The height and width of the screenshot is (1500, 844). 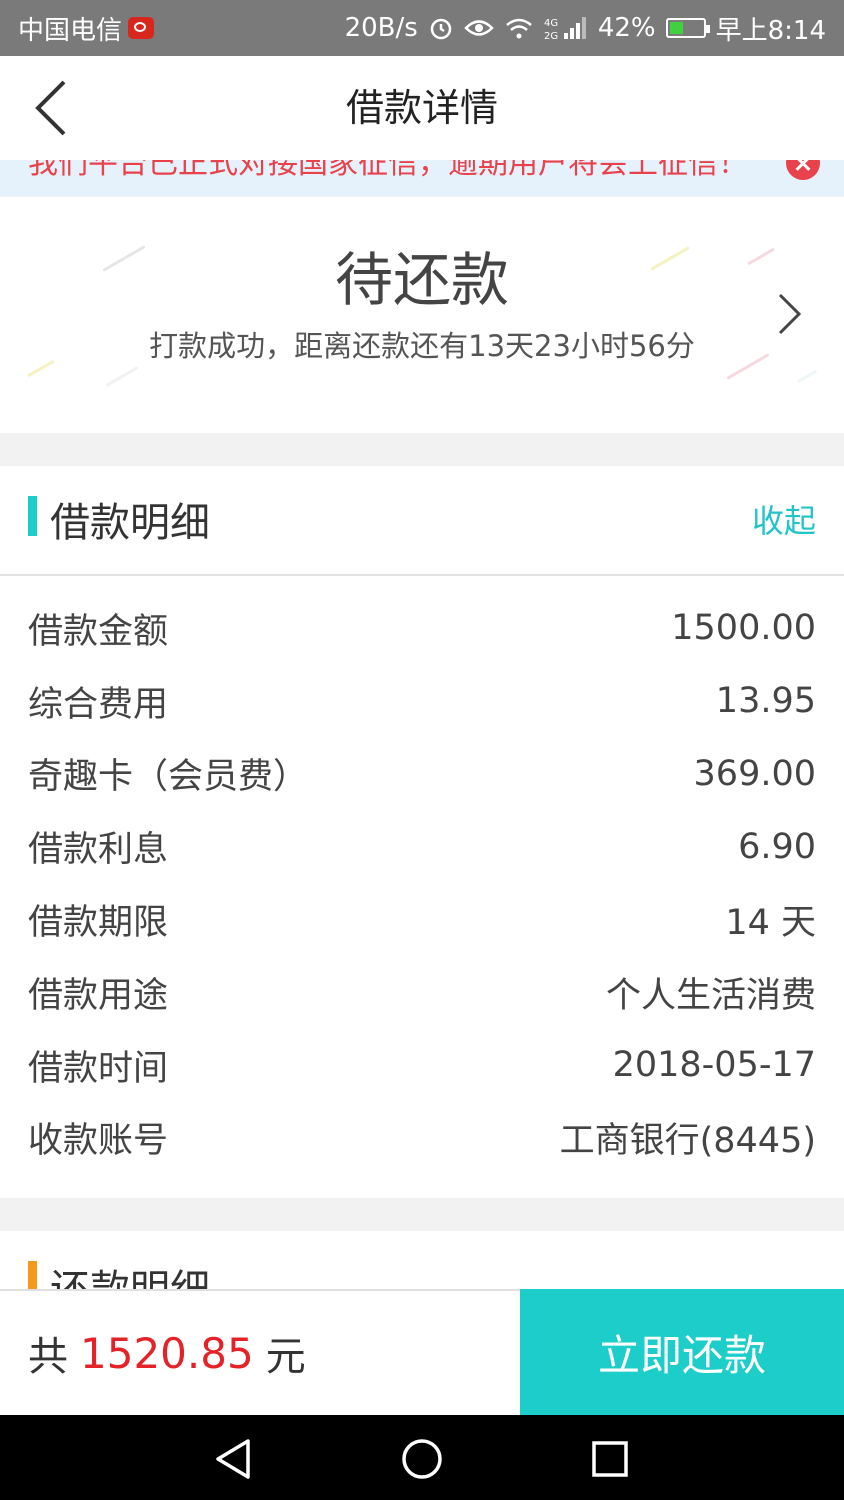 What do you see at coordinates (422, 1065) in the screenshot?
I see `detail-row: 借款时间 2018-05-17` at bounding box center [422, 1065].